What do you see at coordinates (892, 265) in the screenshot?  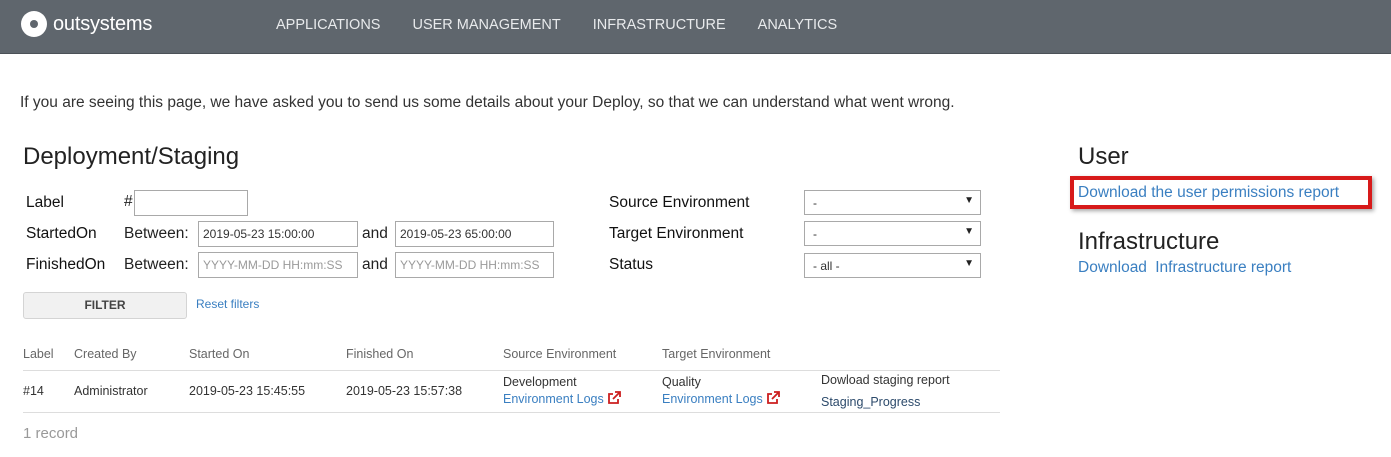 I see `status-select: - all - ▼` at bounding box center [892, 265].